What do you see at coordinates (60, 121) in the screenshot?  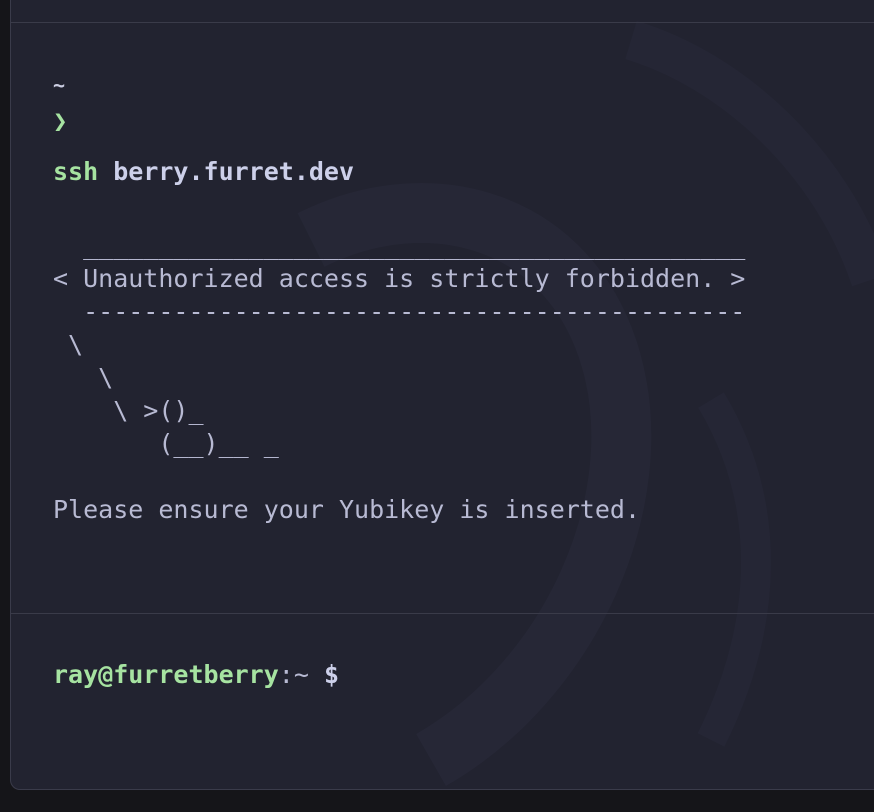 I see `prompt-chevron-icon: ❯` at bounding box center [60, 121].